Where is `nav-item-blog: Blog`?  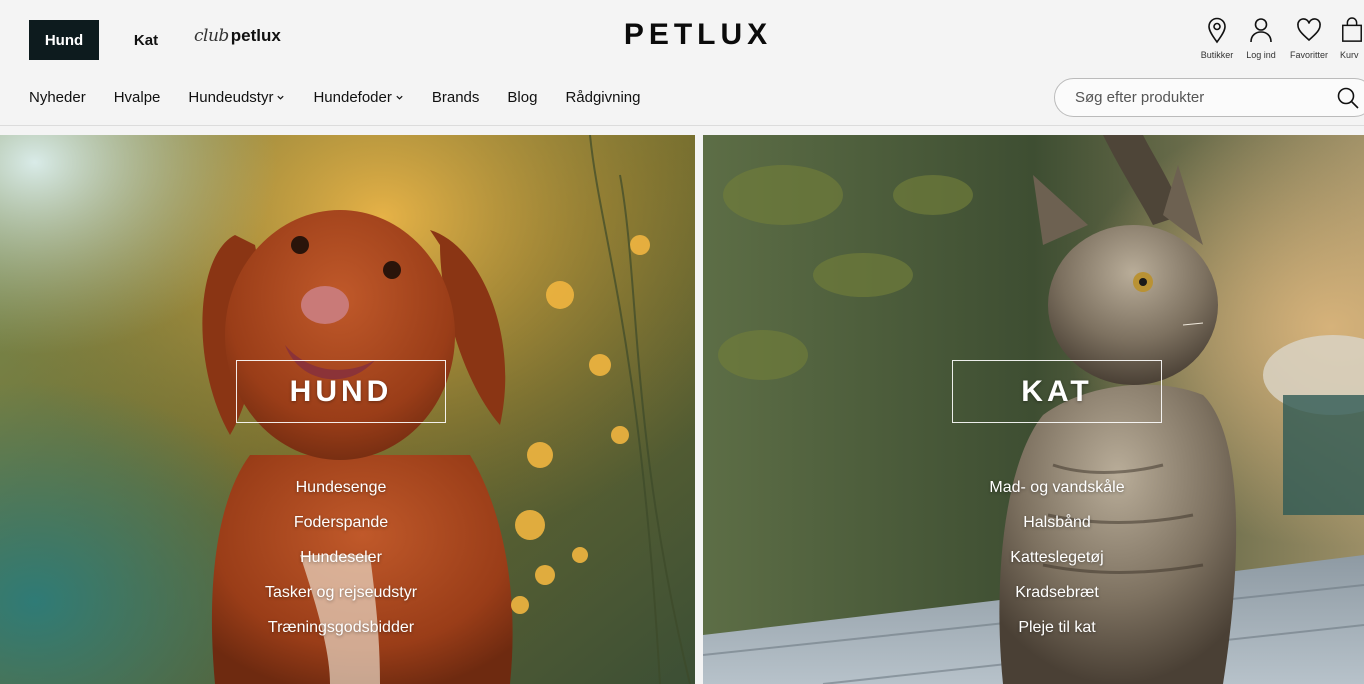 nav-item-blog: Blog is located at coordinates (522, 97).